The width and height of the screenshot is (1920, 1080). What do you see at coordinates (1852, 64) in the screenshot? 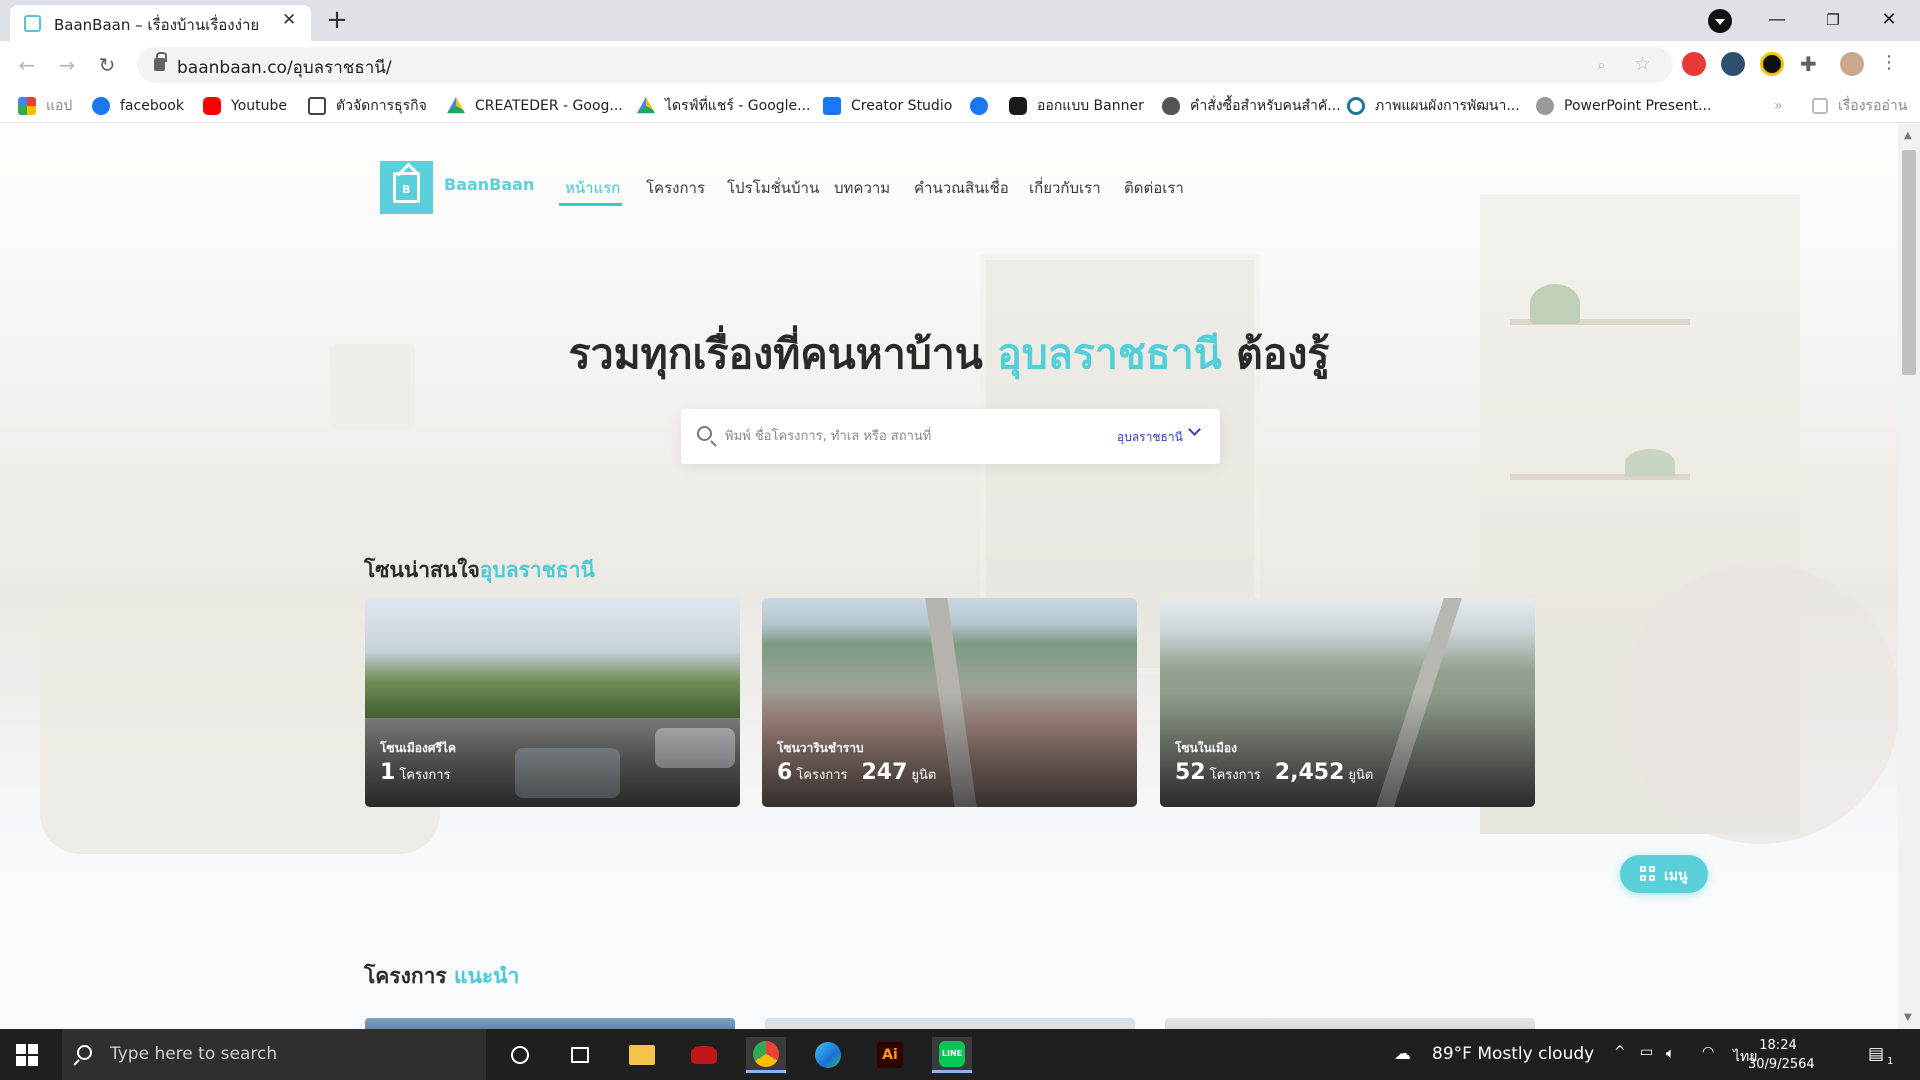
I see `profile-avatar` at bounding box center [1852, 64].